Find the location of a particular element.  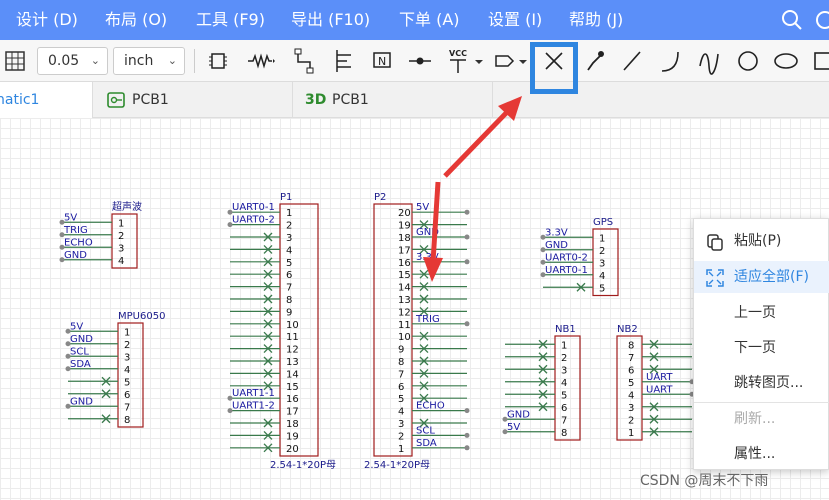

p1-pin-number: 9 is located at coordinates (289, 312).